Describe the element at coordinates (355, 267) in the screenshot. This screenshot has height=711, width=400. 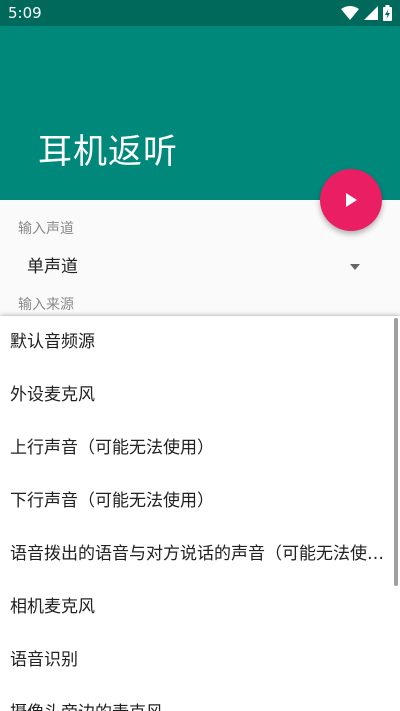
I see `dropdown-arrow-icon` at that location.